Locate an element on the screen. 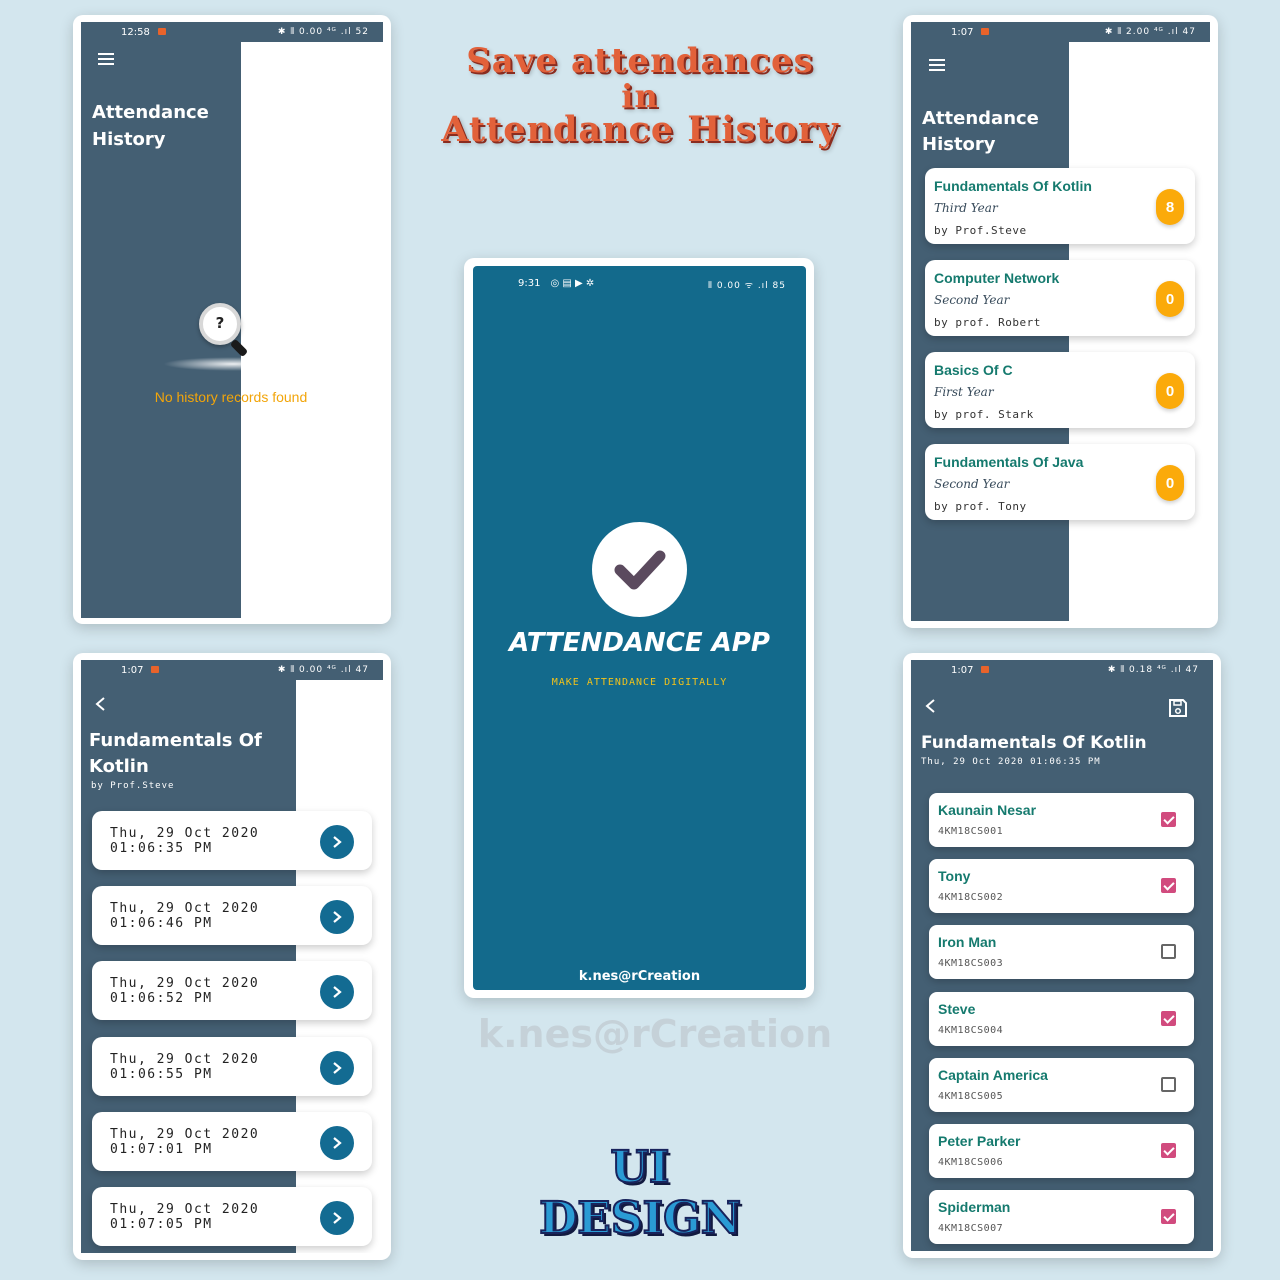 The image size is (1280, 1280). course-year: First Year is located at coordinates (964, 392).